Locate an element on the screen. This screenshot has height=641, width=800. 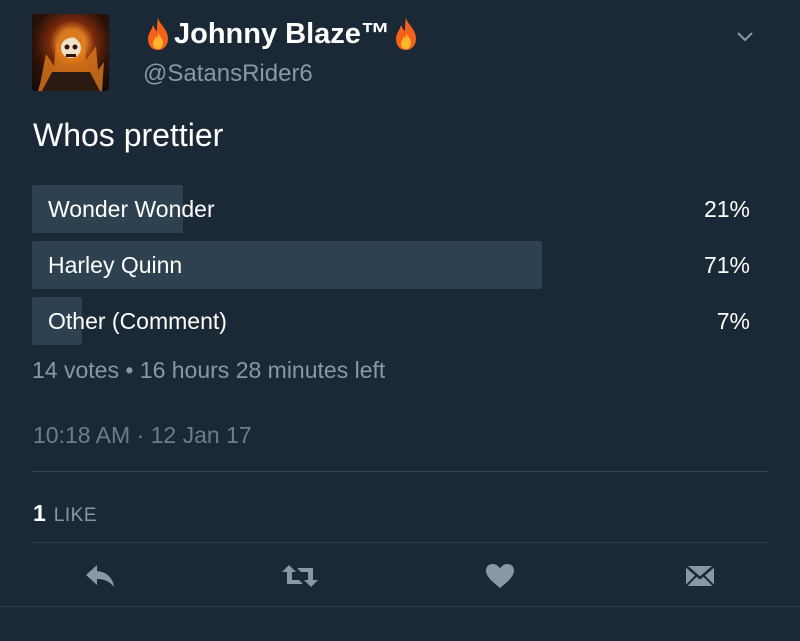
poll-option-label: Wonder Wonder is located at coordinates (131, 208).